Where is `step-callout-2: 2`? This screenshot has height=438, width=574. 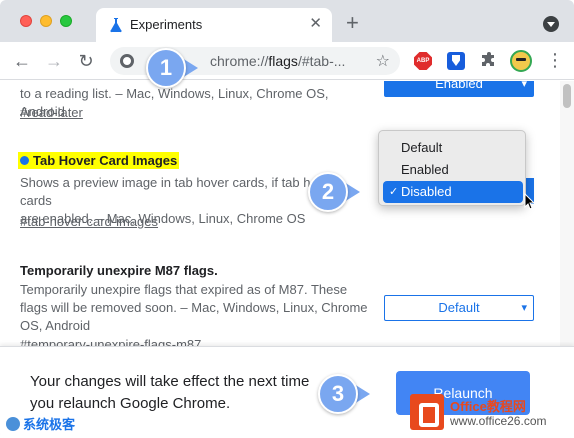 step-callout-2: 2 is located at coordinates (343, 192).